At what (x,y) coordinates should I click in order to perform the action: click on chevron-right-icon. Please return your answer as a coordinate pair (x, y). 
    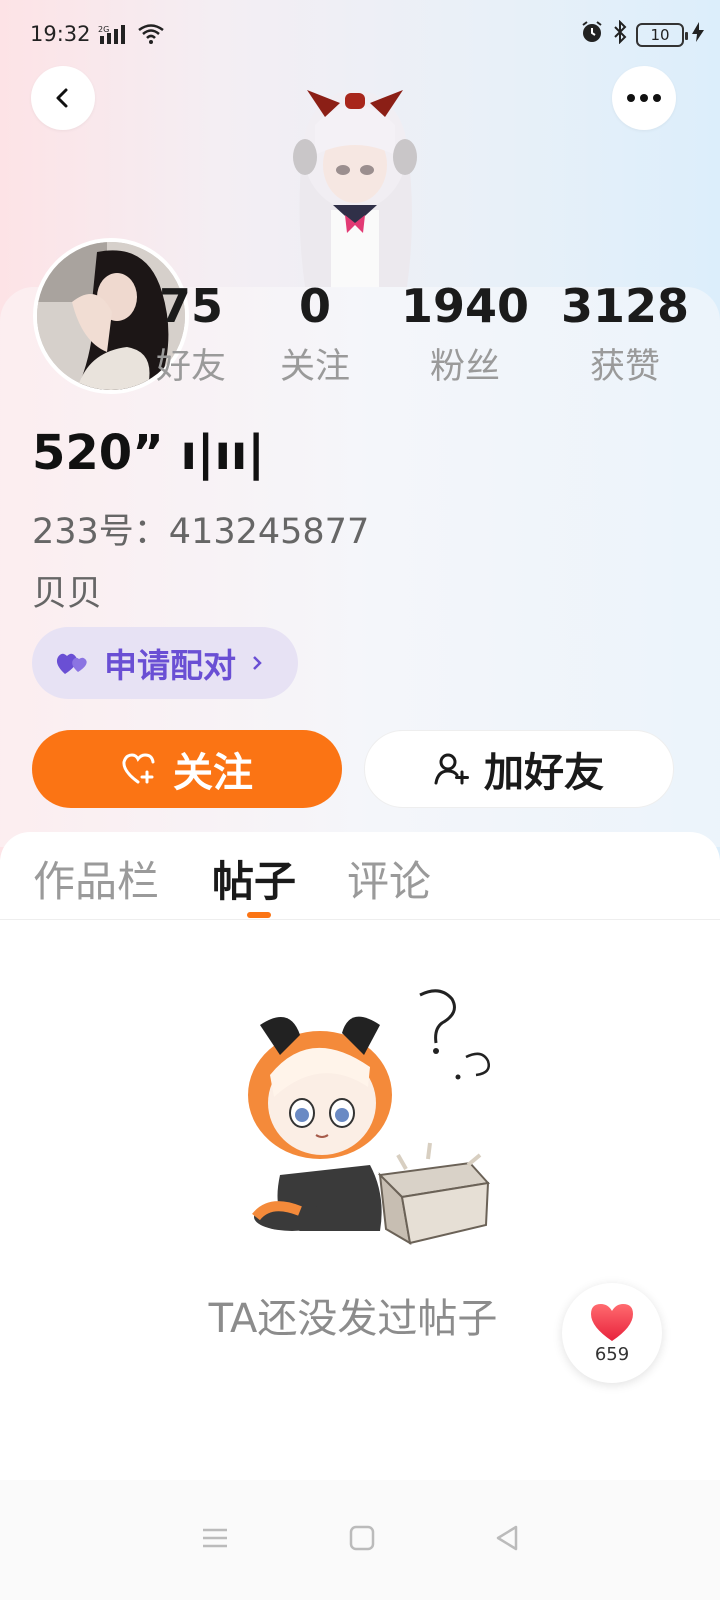
    Looking at the image, I should click on (257, 663).